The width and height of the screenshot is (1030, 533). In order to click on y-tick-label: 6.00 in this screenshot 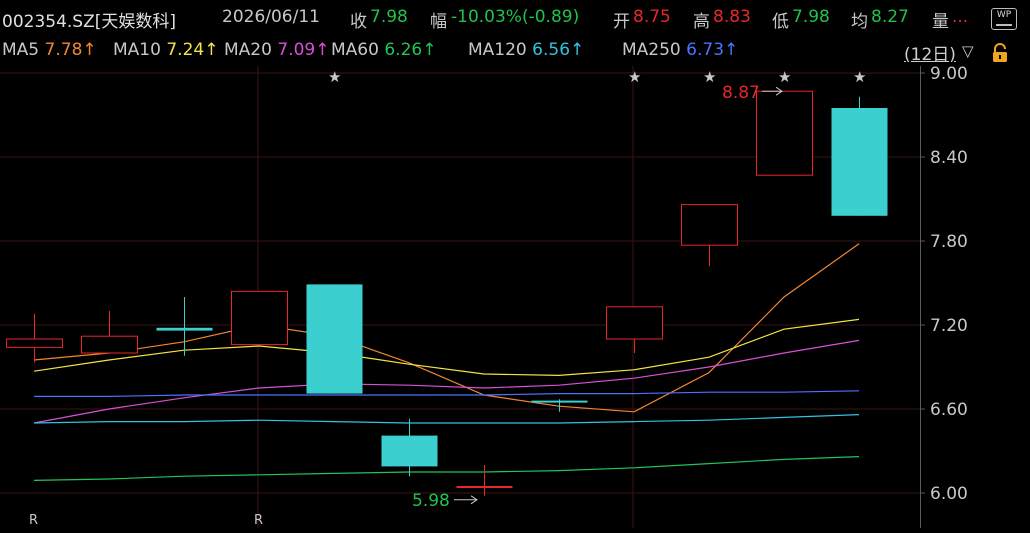, I will do `click(949, 494)`.